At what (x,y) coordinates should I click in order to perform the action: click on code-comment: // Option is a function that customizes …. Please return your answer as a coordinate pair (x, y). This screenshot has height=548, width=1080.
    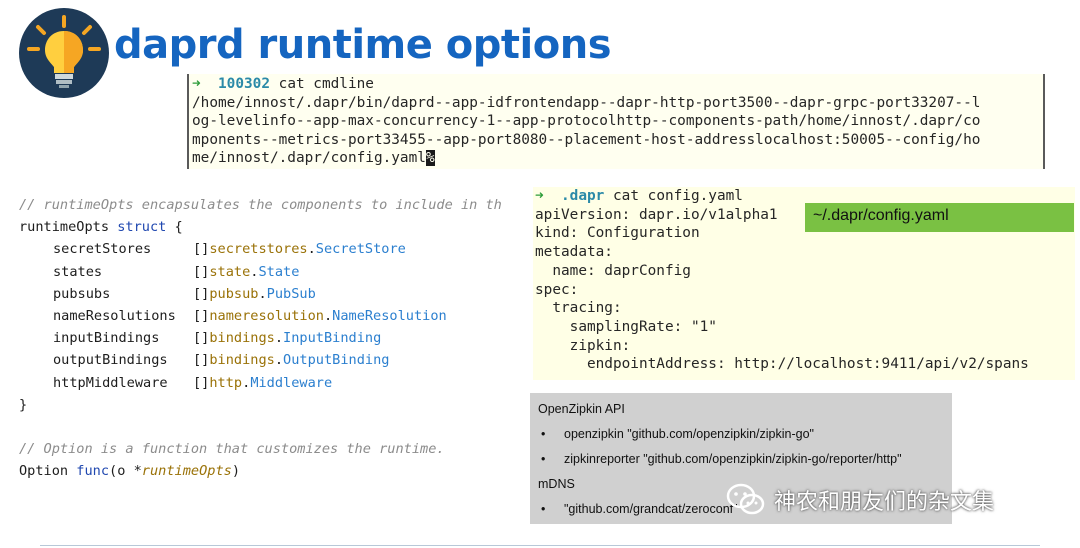
    Looking at the image, I should click on (232, 449).